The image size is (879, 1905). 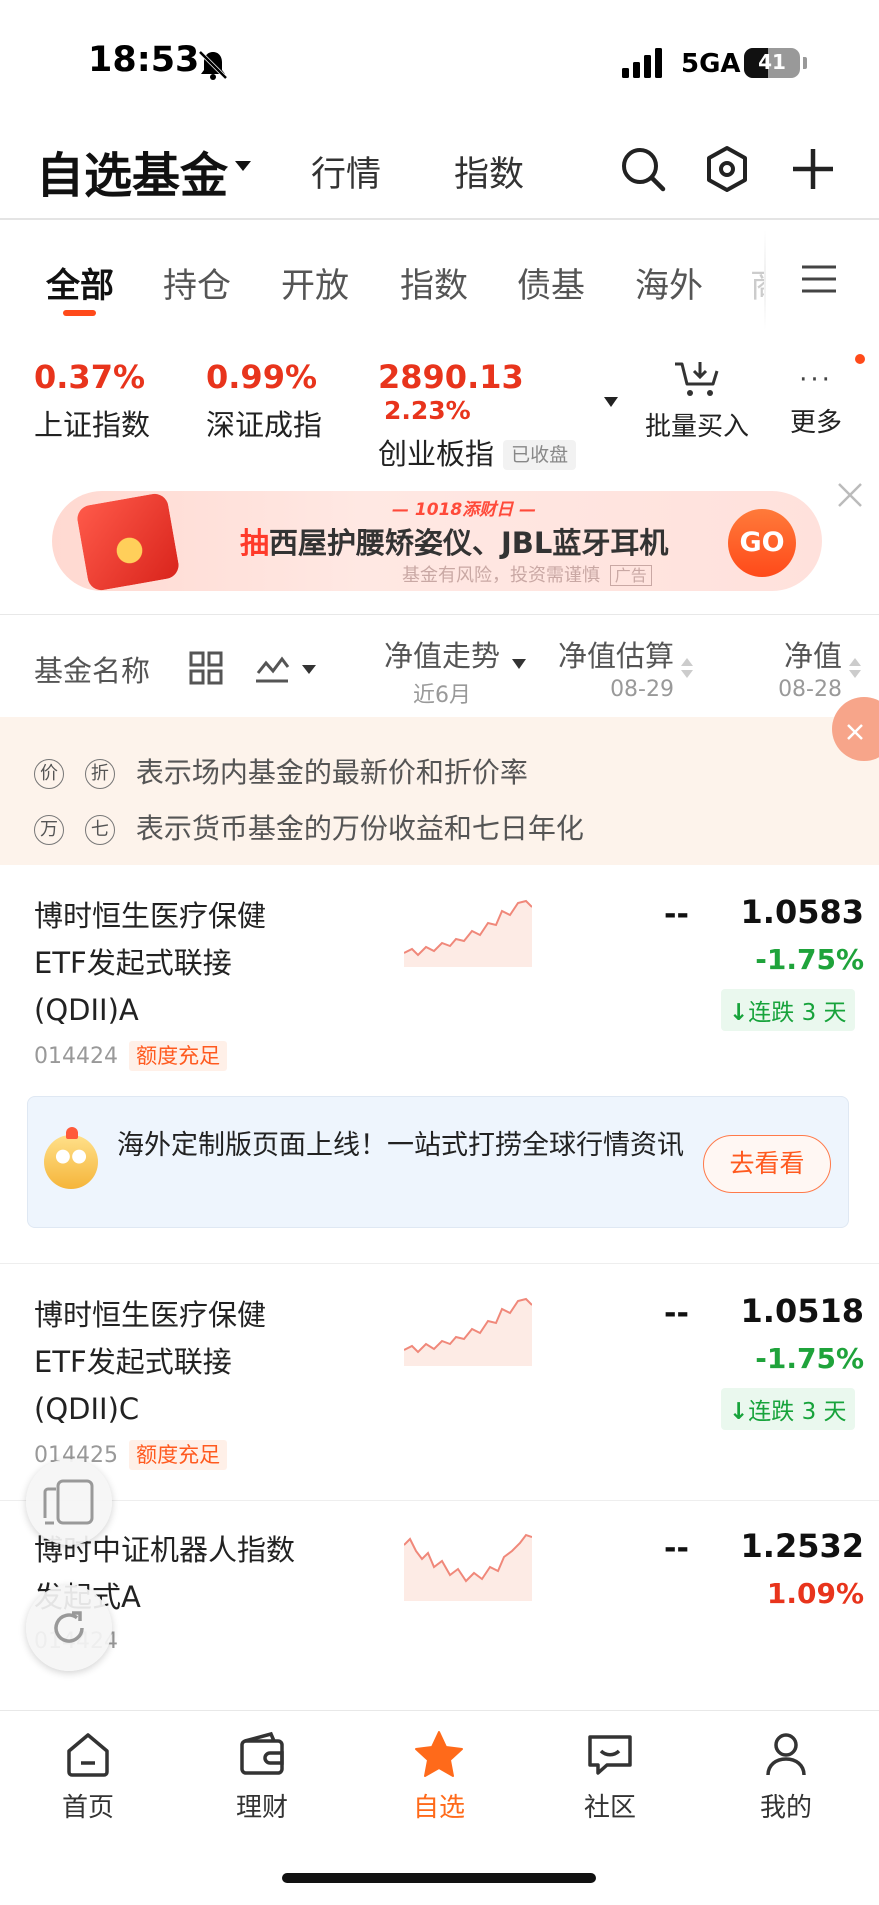 I want to click on window-icon, so click(x=69, y=1502).